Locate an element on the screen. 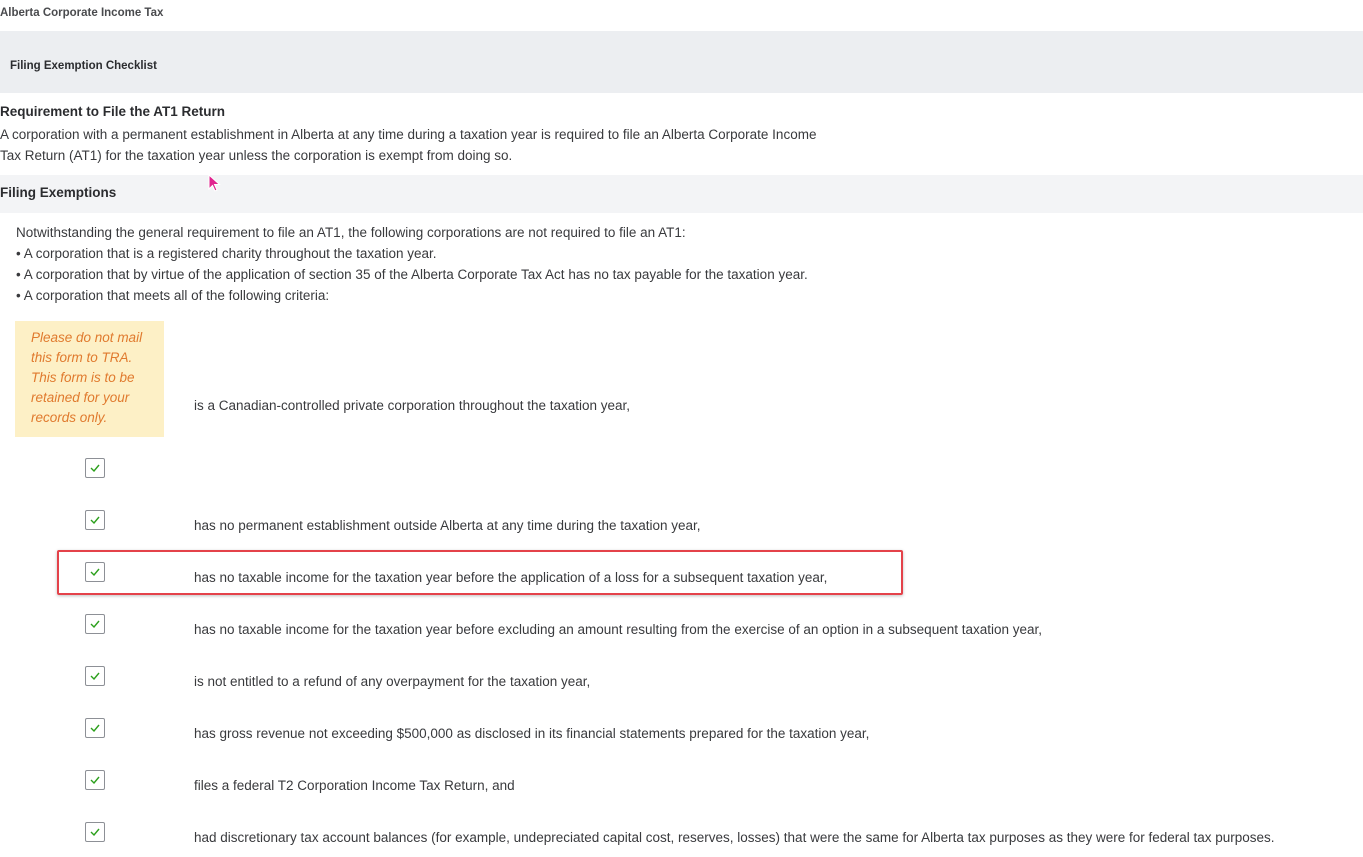 This screenshot has height=857, width=1363. exemptions-header: Filing Exemptions is located at coordinates (681, 194).